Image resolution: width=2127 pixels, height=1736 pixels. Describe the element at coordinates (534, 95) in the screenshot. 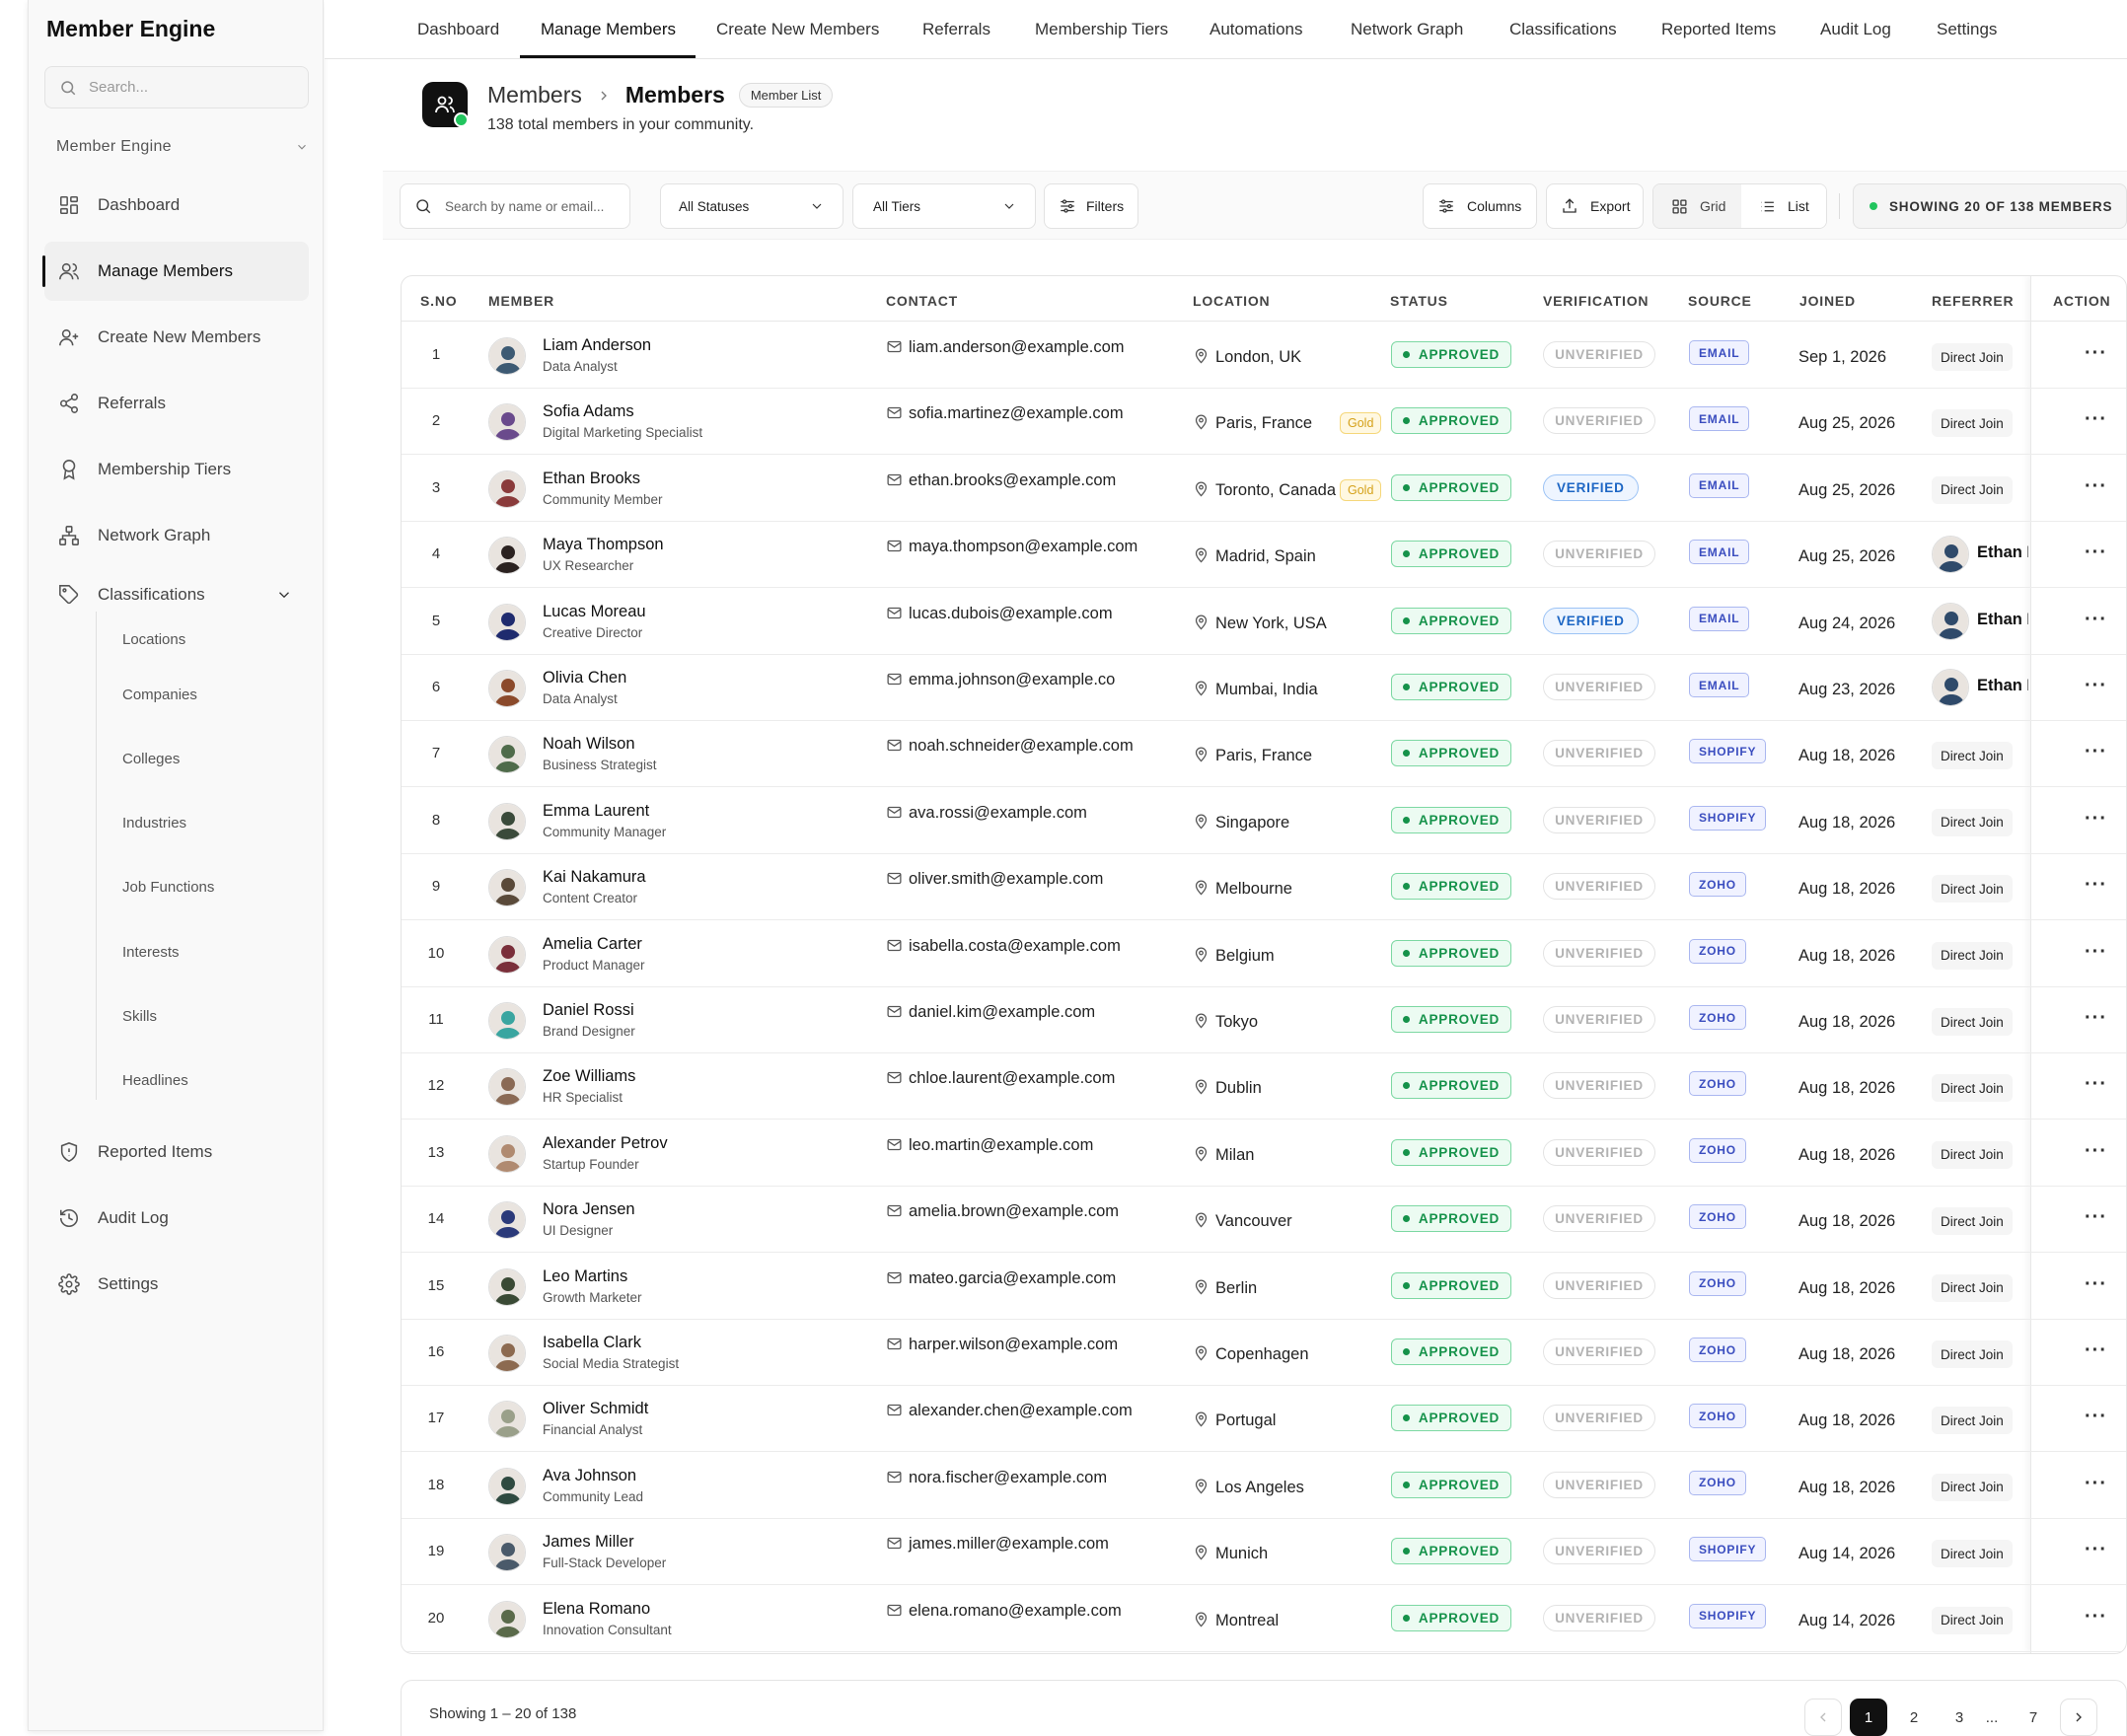

I see `breadcrumb-parent: Members` at that location.